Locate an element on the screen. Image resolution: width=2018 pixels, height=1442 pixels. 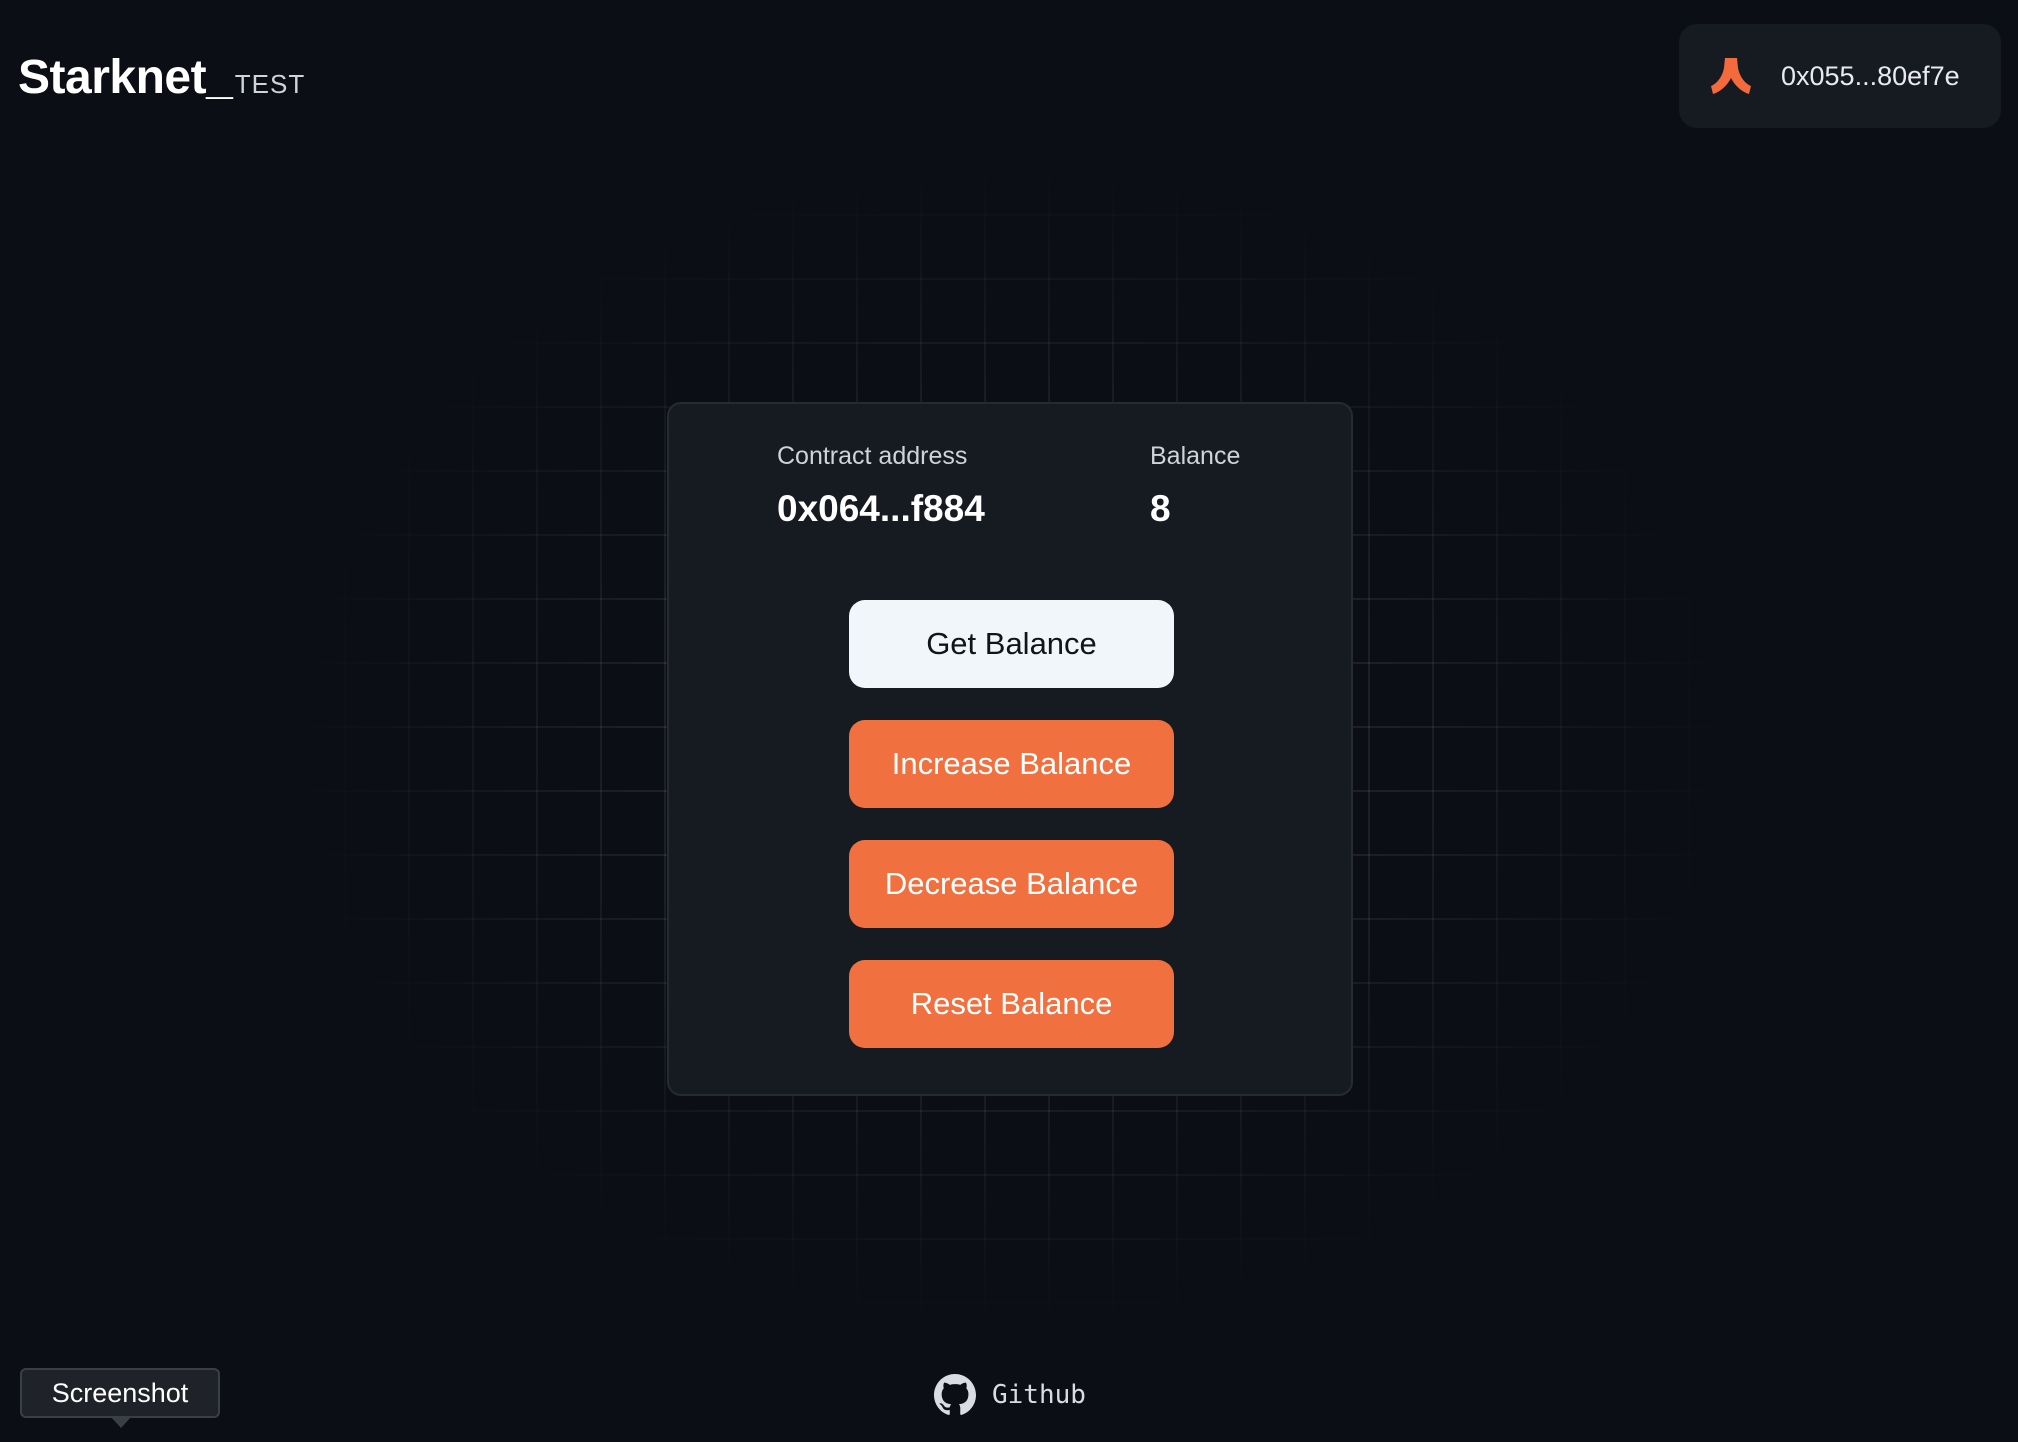
argent-wallet-icon is located at coordinates (1731, 76).